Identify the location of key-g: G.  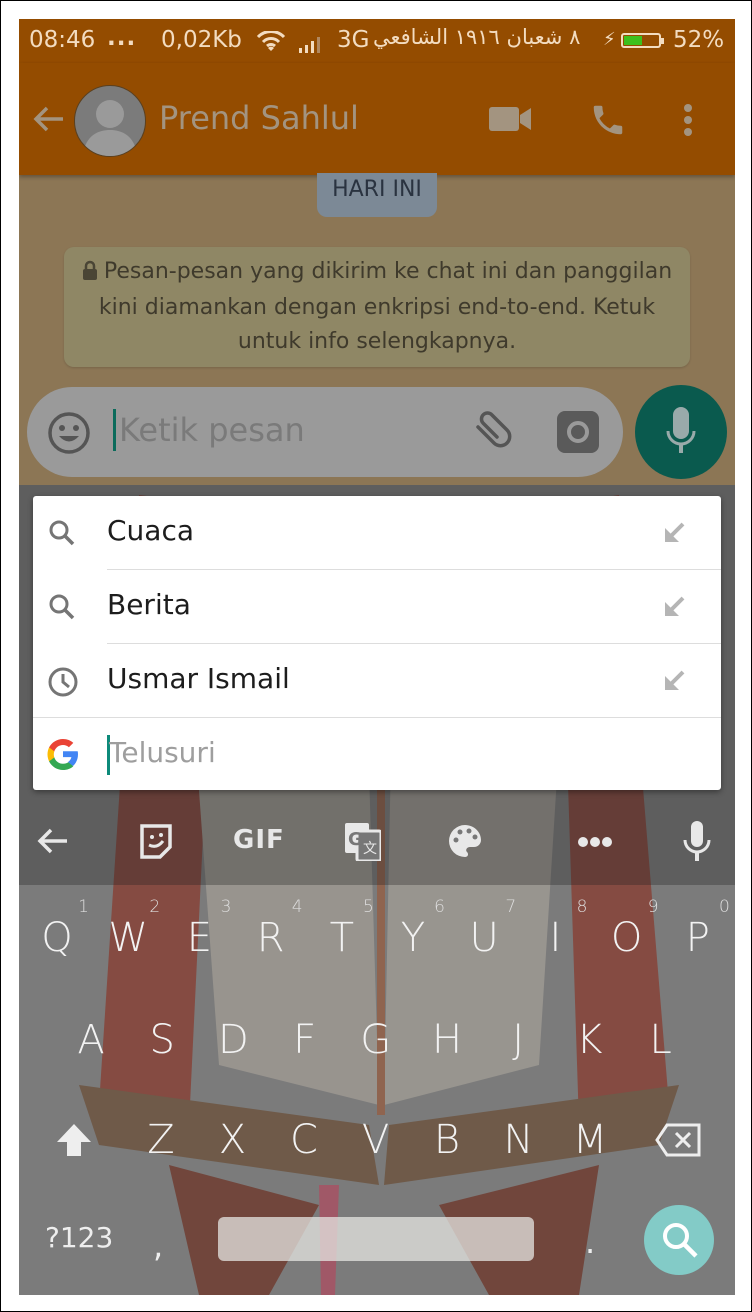
(376, 1040).